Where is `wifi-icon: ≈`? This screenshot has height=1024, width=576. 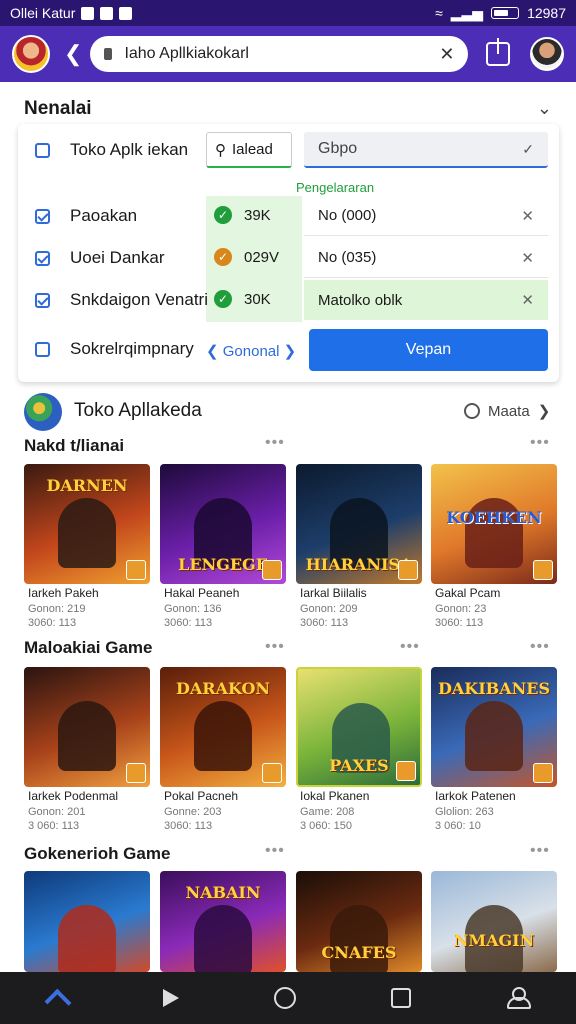 wifi-icon: ≈ is located at coordinates (439, 13).